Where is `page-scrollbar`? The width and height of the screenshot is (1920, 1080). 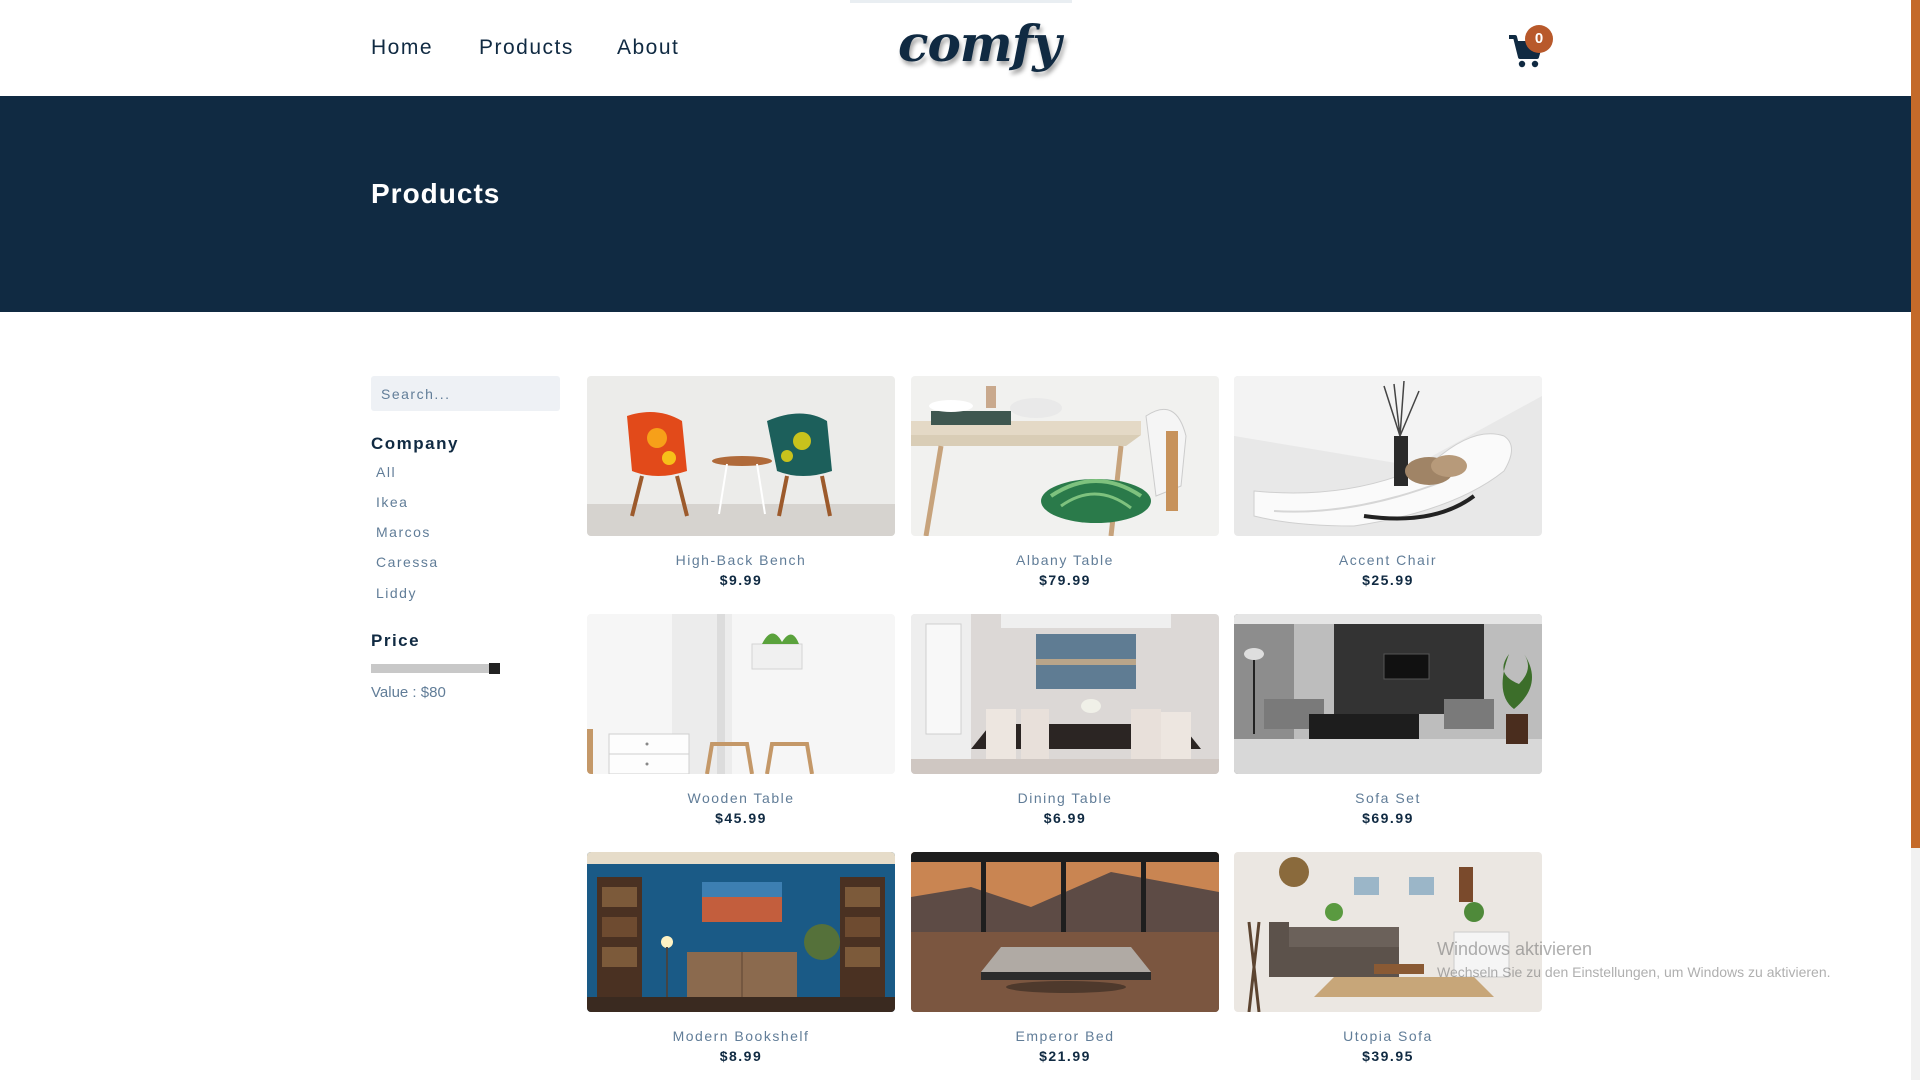 page-scrollbar is located at coordinates (1915, 540).